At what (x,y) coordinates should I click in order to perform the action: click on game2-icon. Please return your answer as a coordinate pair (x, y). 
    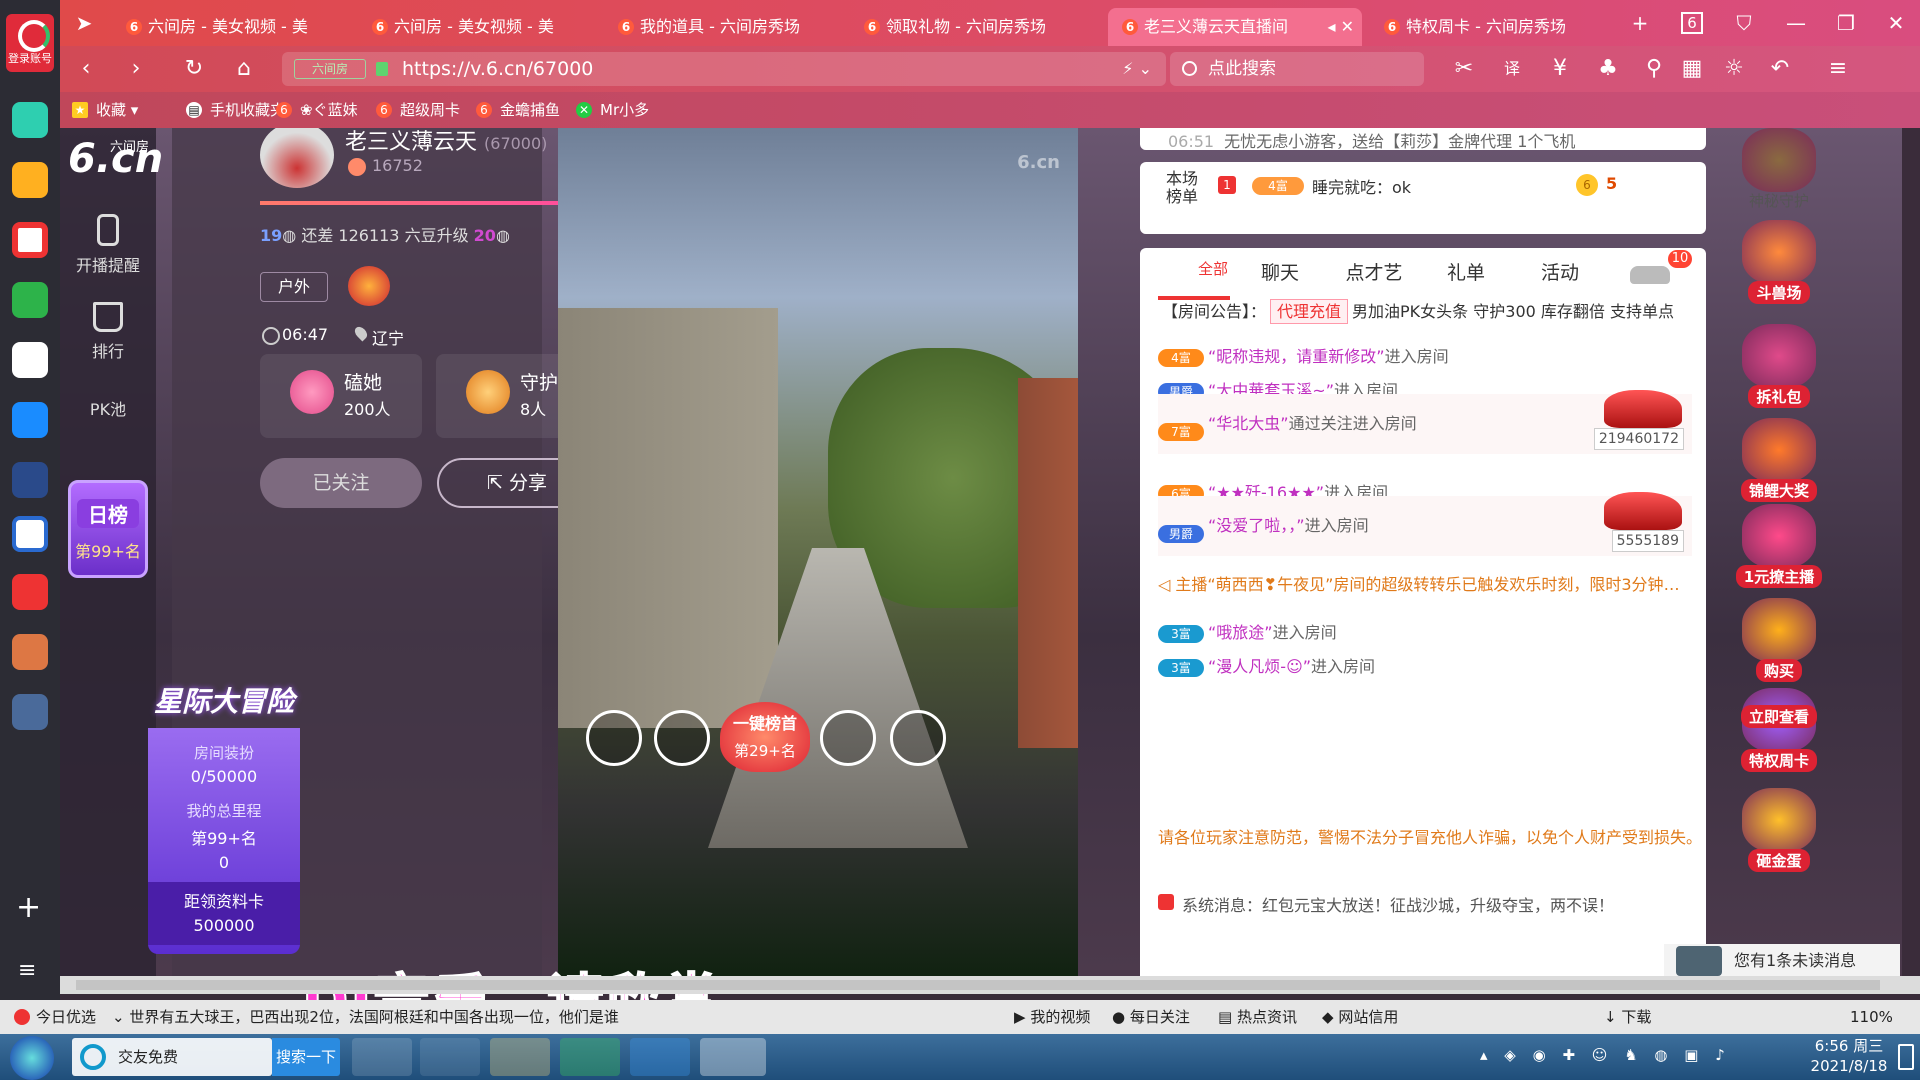
    Looking at the image, I should click on (30, 712).